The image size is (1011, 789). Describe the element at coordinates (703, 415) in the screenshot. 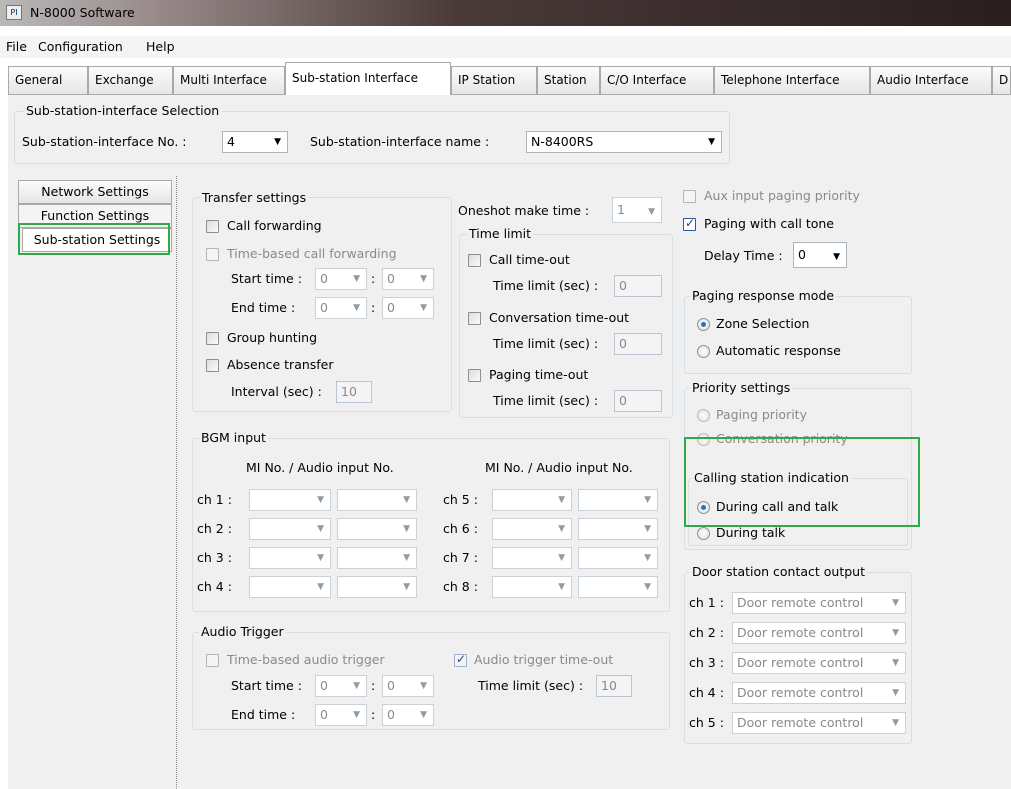

I see `paging-priority-radio` at that location.